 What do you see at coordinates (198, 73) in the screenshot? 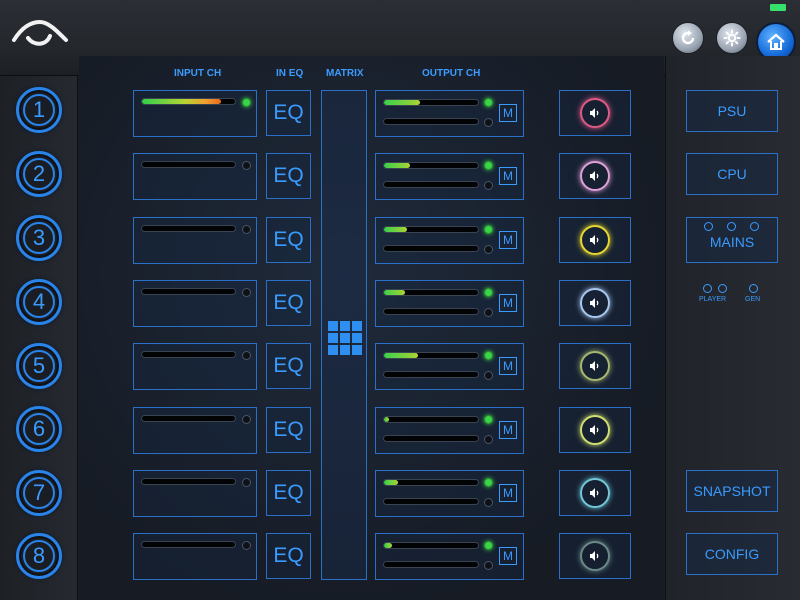
I see `input-ch-header: INPUT CH` at bounding box center [198, 73].